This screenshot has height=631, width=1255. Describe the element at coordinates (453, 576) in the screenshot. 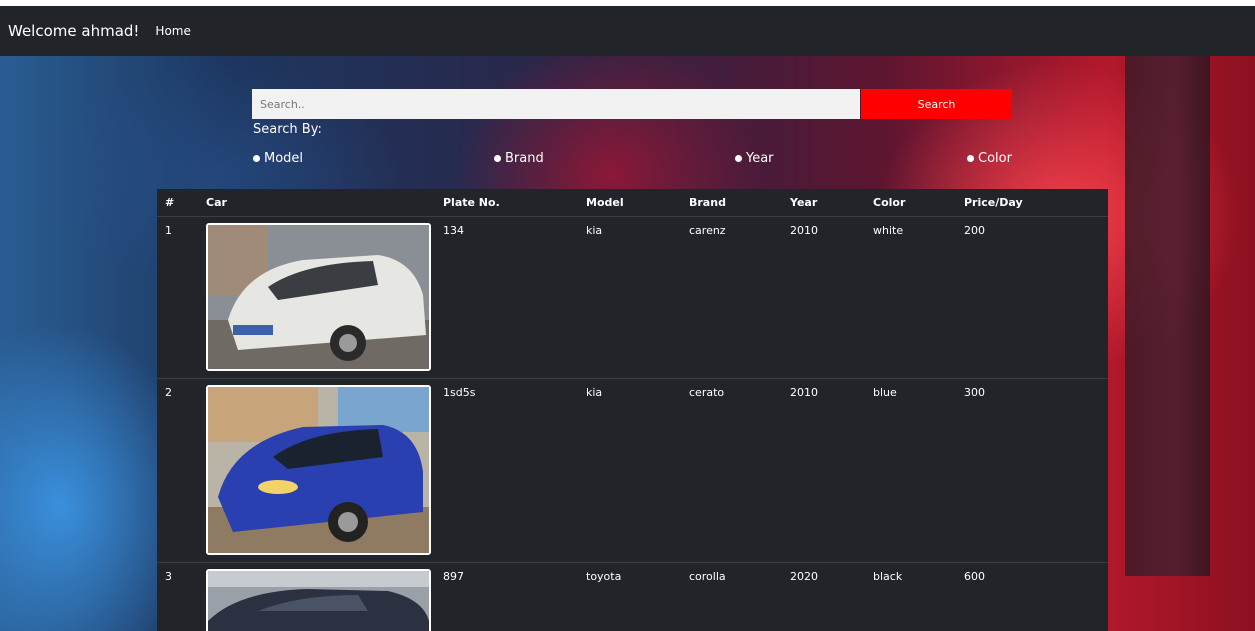

I see `row-plate: 897` at that location.